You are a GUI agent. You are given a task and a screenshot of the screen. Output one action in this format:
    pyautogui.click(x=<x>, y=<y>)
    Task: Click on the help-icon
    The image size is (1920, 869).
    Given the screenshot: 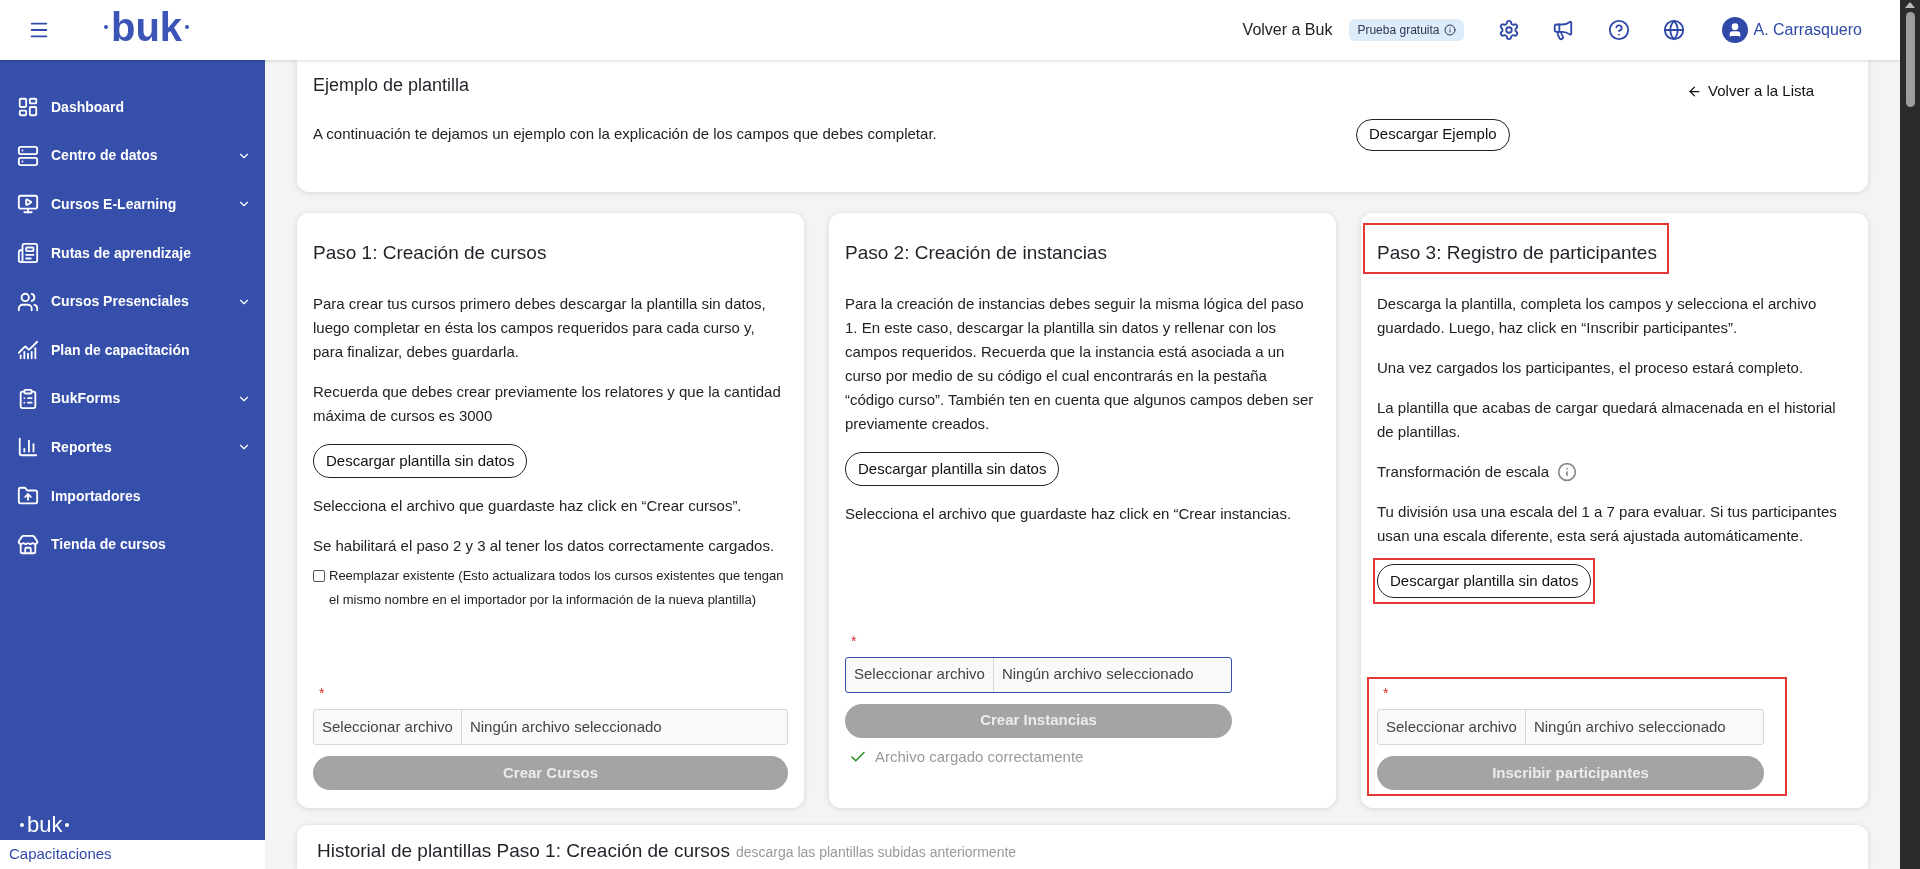 What is the action you would take?
    pyautogui.click(x=1618, y=30)
    